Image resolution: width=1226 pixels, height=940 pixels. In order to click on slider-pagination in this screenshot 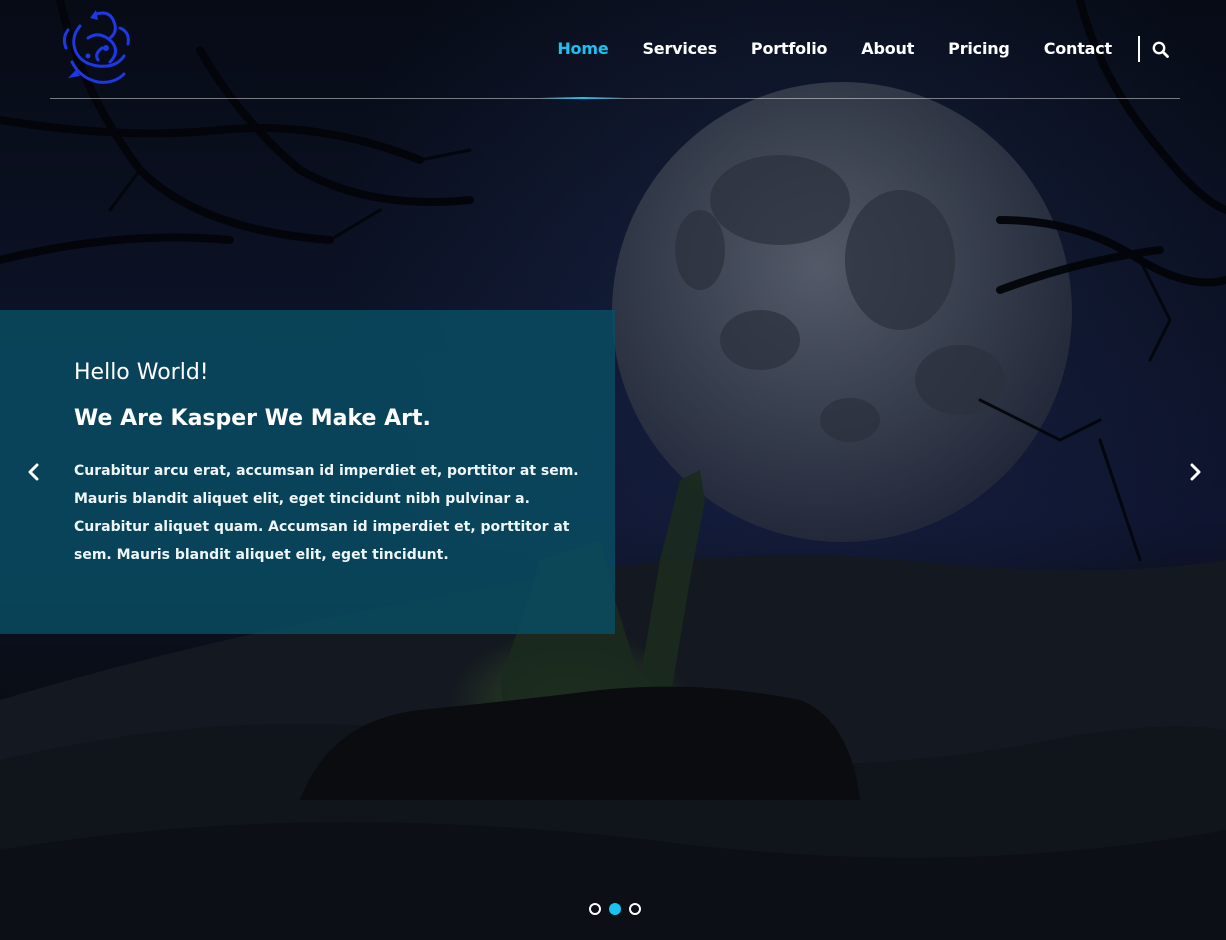, I will do `click(615, 909)`.